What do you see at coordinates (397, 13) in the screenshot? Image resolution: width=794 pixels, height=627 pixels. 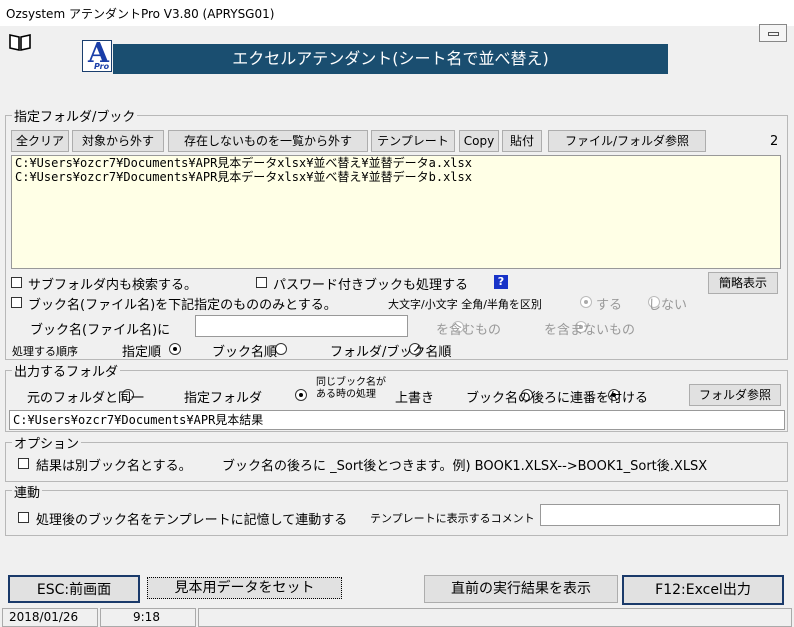 I see `title-bar: Ozsystem アテンダントPro V3.80 (APRYSG01)` at bounding box center [397, 13].